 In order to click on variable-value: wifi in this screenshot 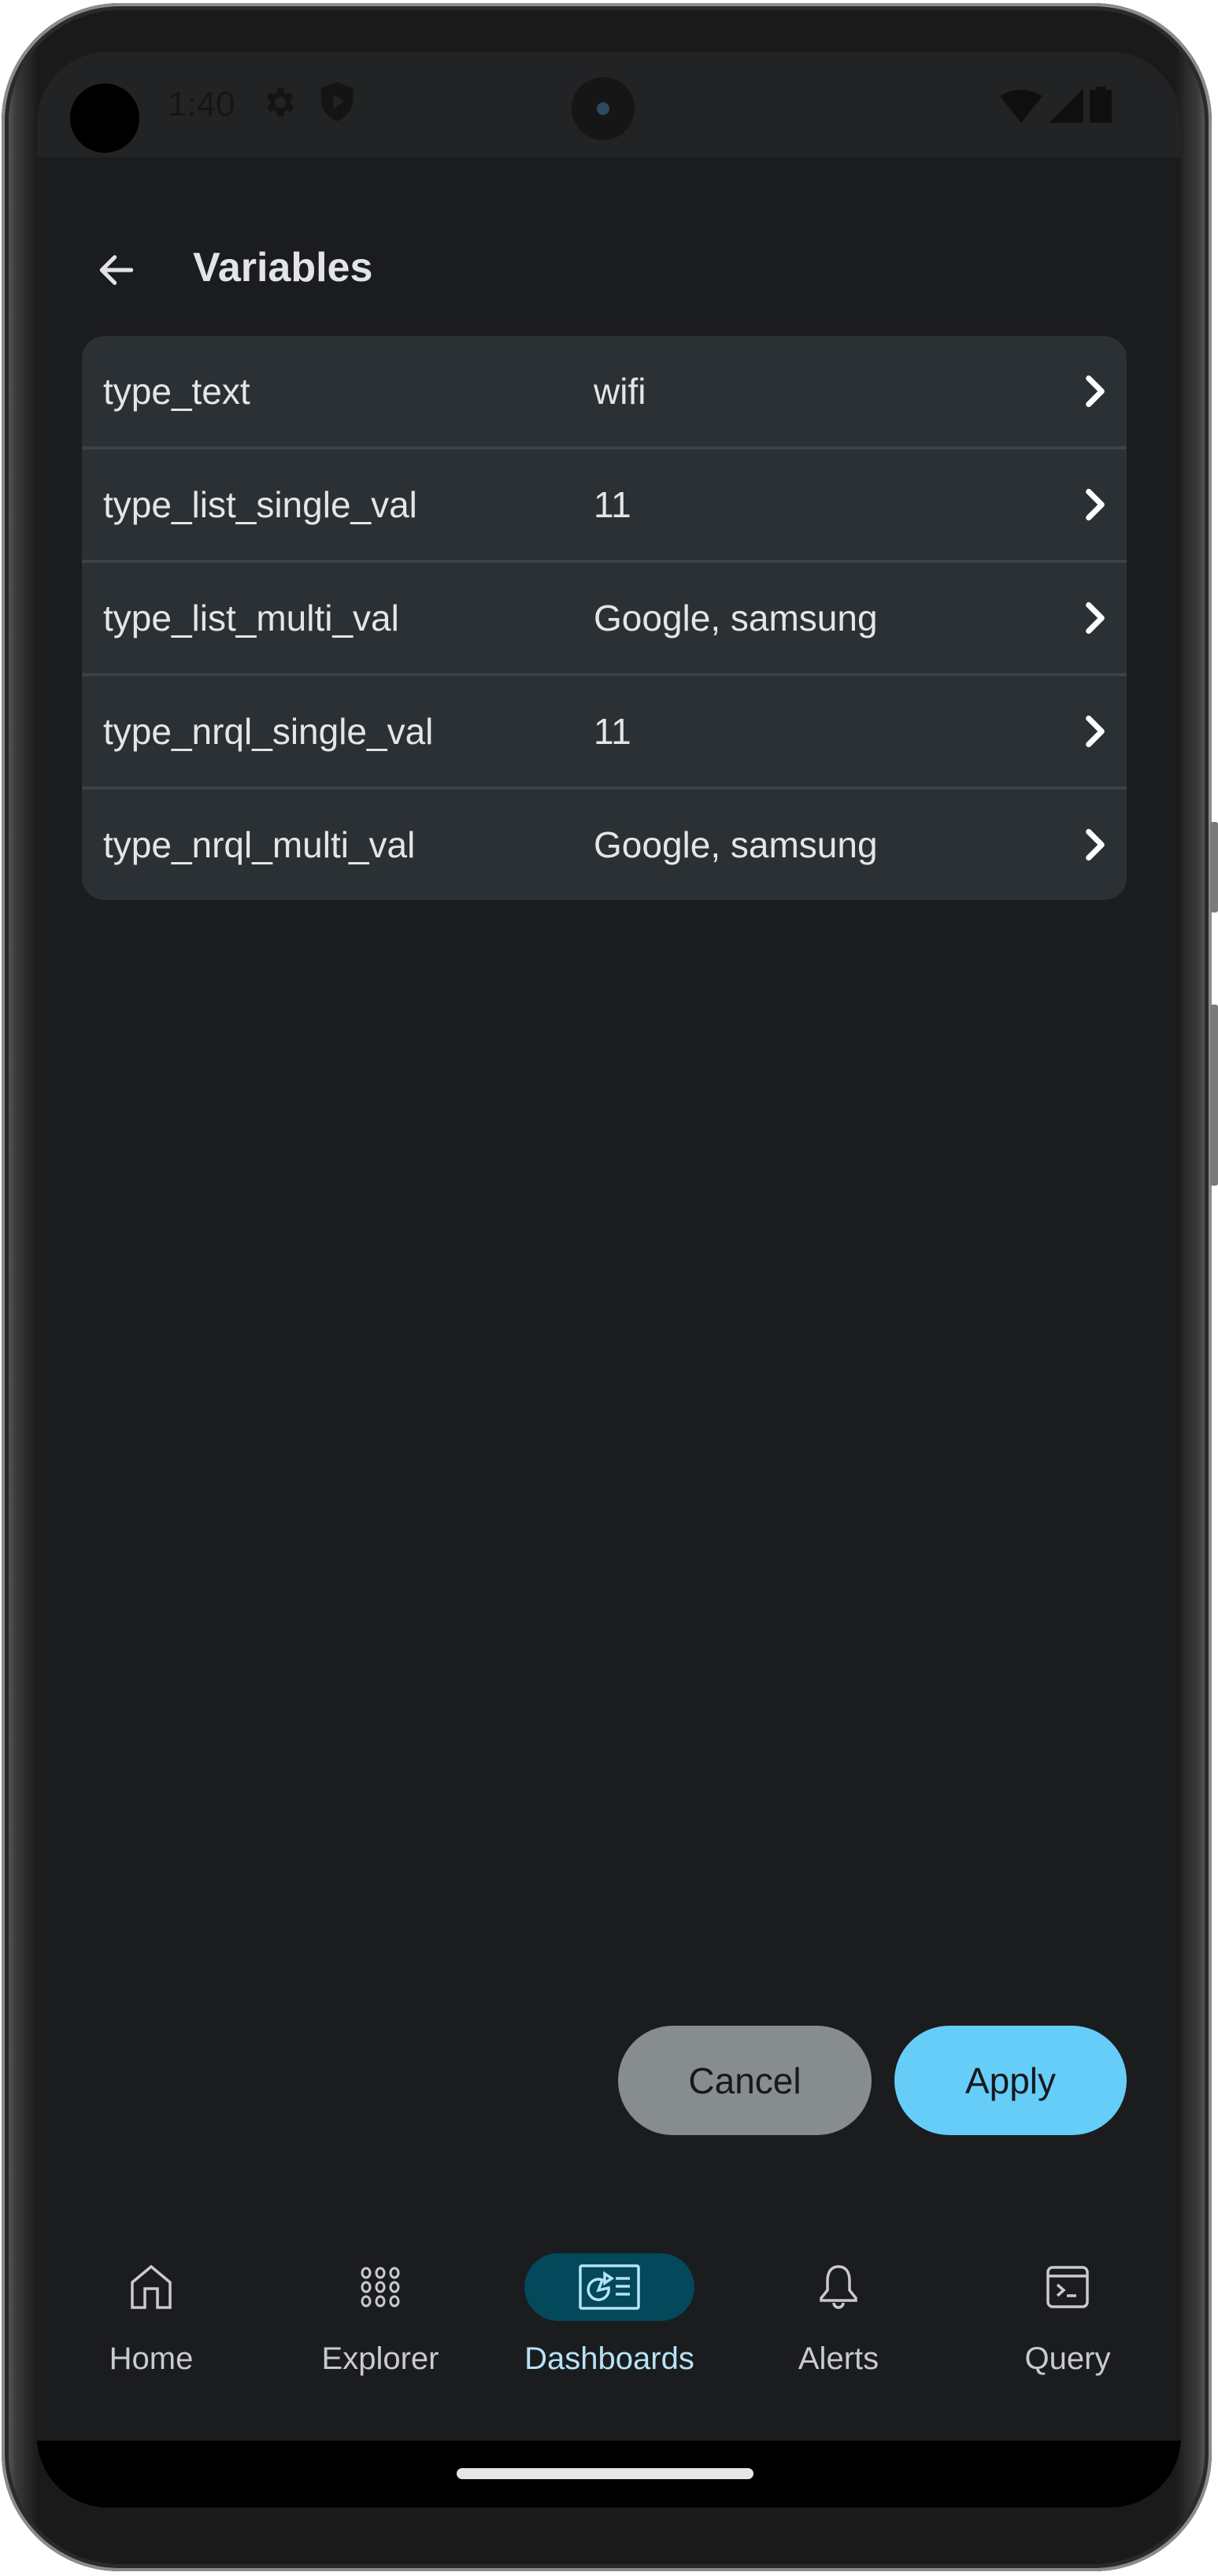, I will do `click(620, 391)`.